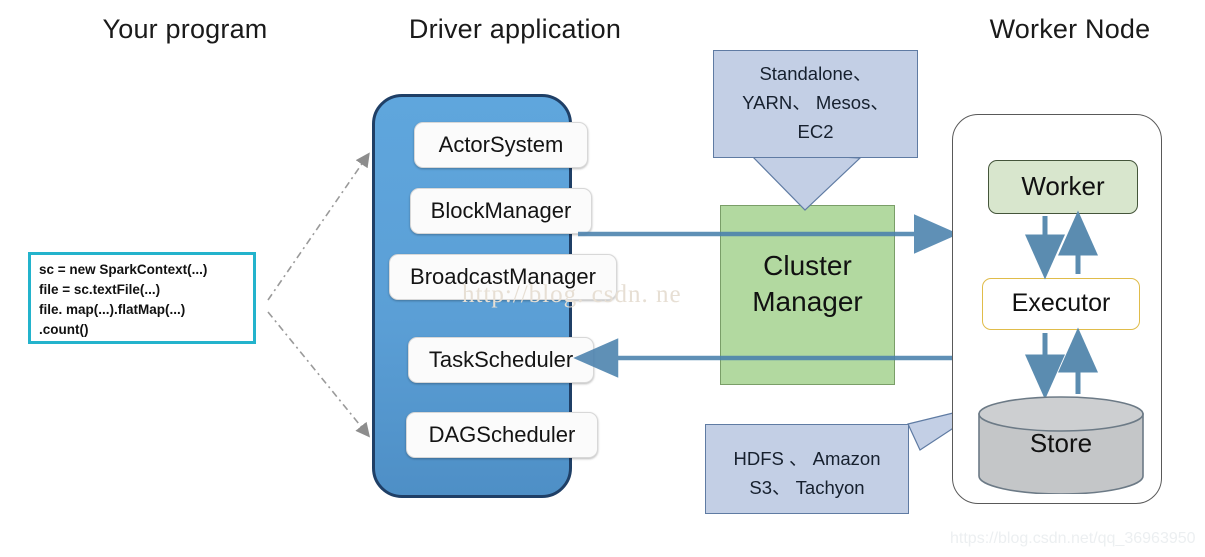 This screenshot has width=1205, height=557. What do you see at coordinates (572, 294) in the screenshot?
I see `watermark-center: http://blog. csdn. ne` at bounding box center [572, 294].